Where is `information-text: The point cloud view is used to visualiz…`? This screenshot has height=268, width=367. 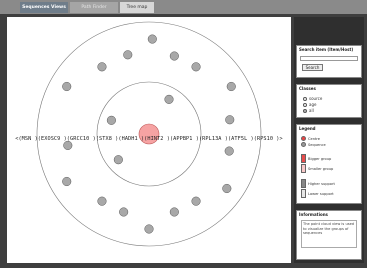
information-text: The point cloud view is used to visualiz… is located at coordinates (329, 234).